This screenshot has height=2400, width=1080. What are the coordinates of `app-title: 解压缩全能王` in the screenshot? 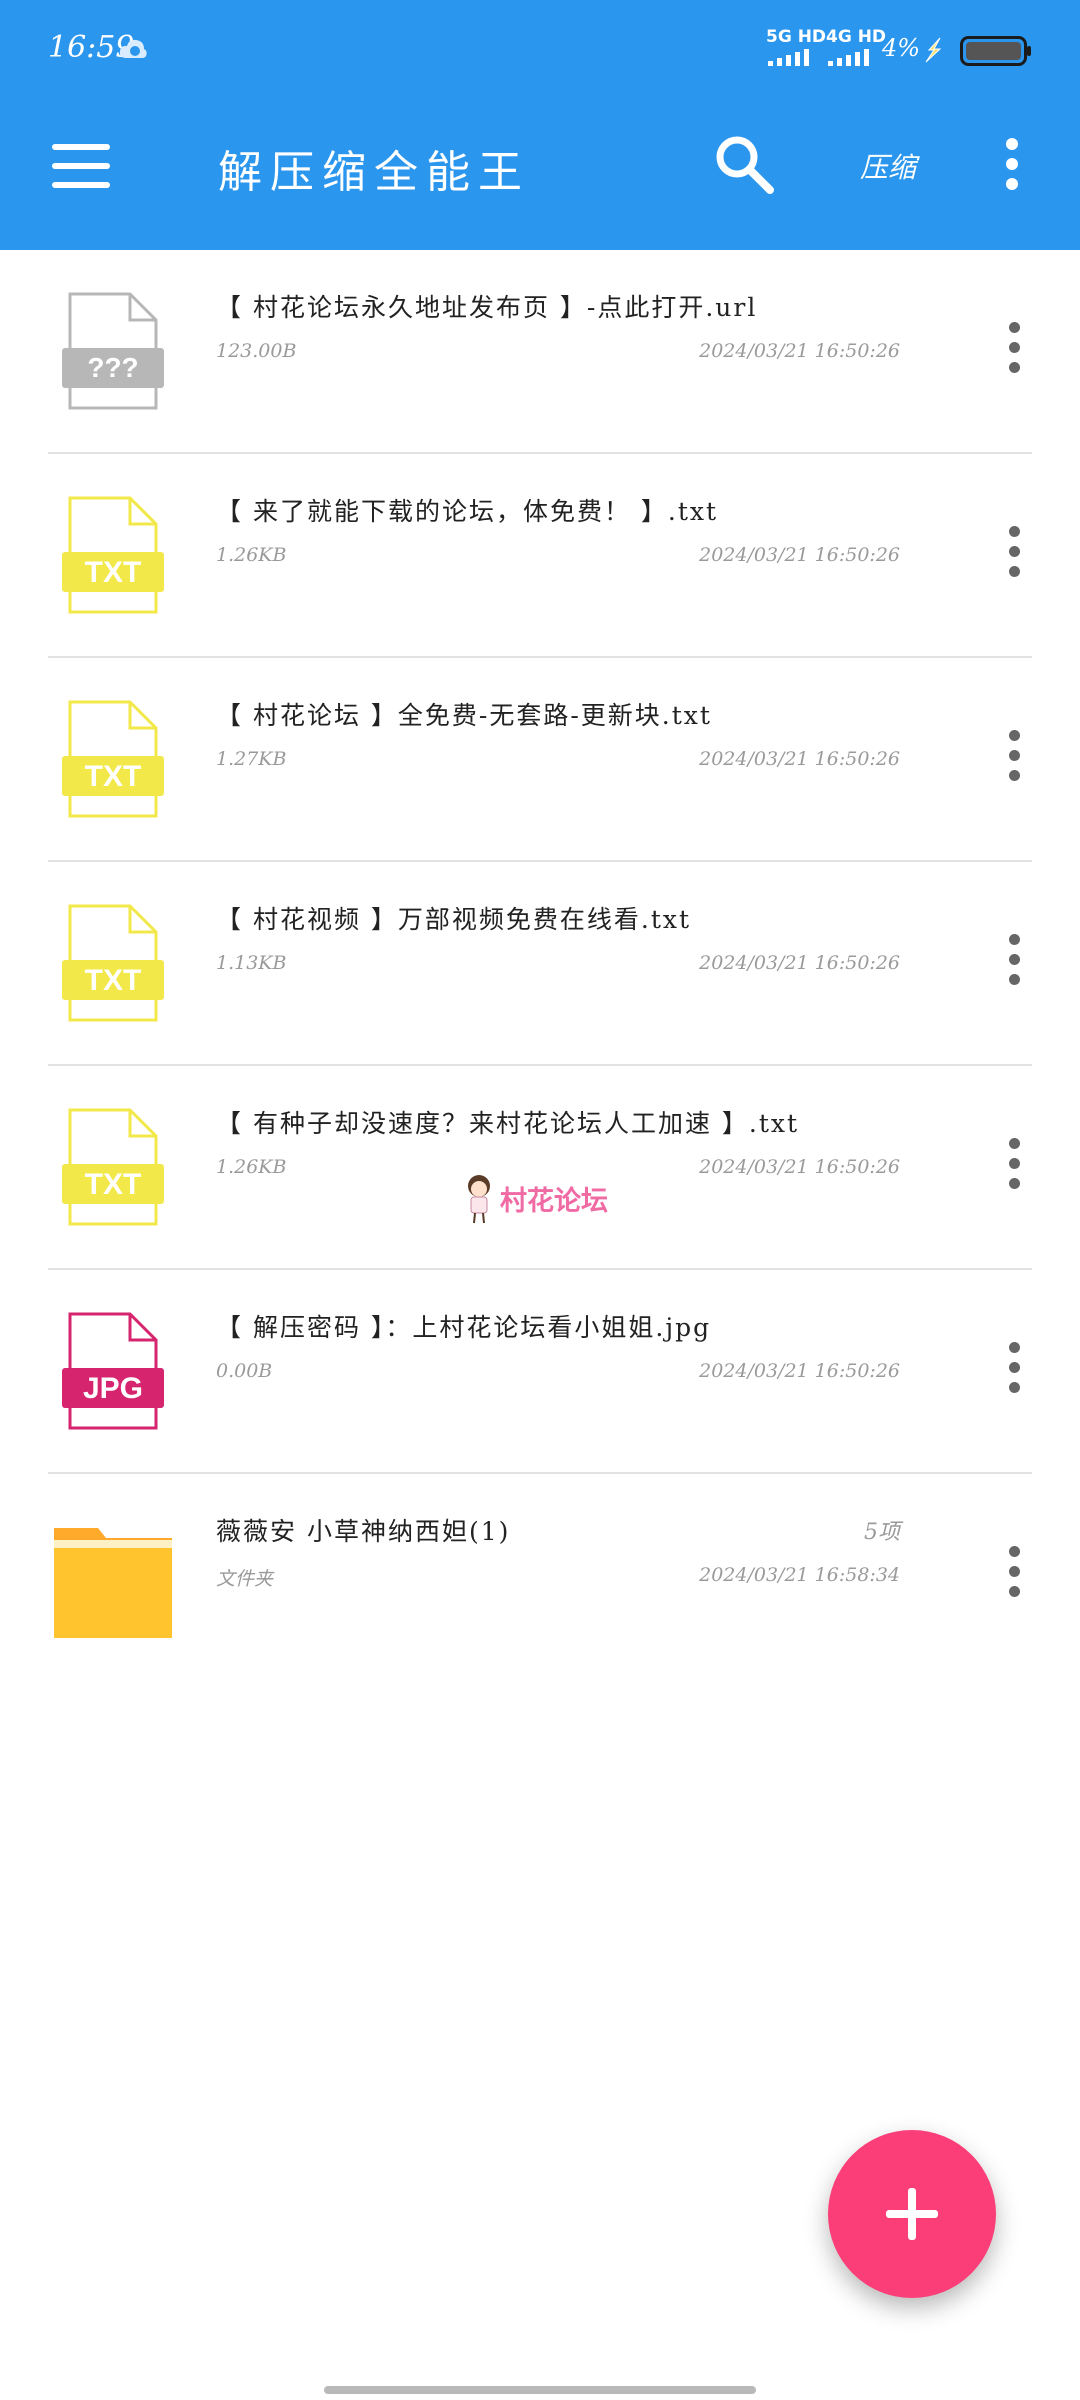 It's located at (374, 172).